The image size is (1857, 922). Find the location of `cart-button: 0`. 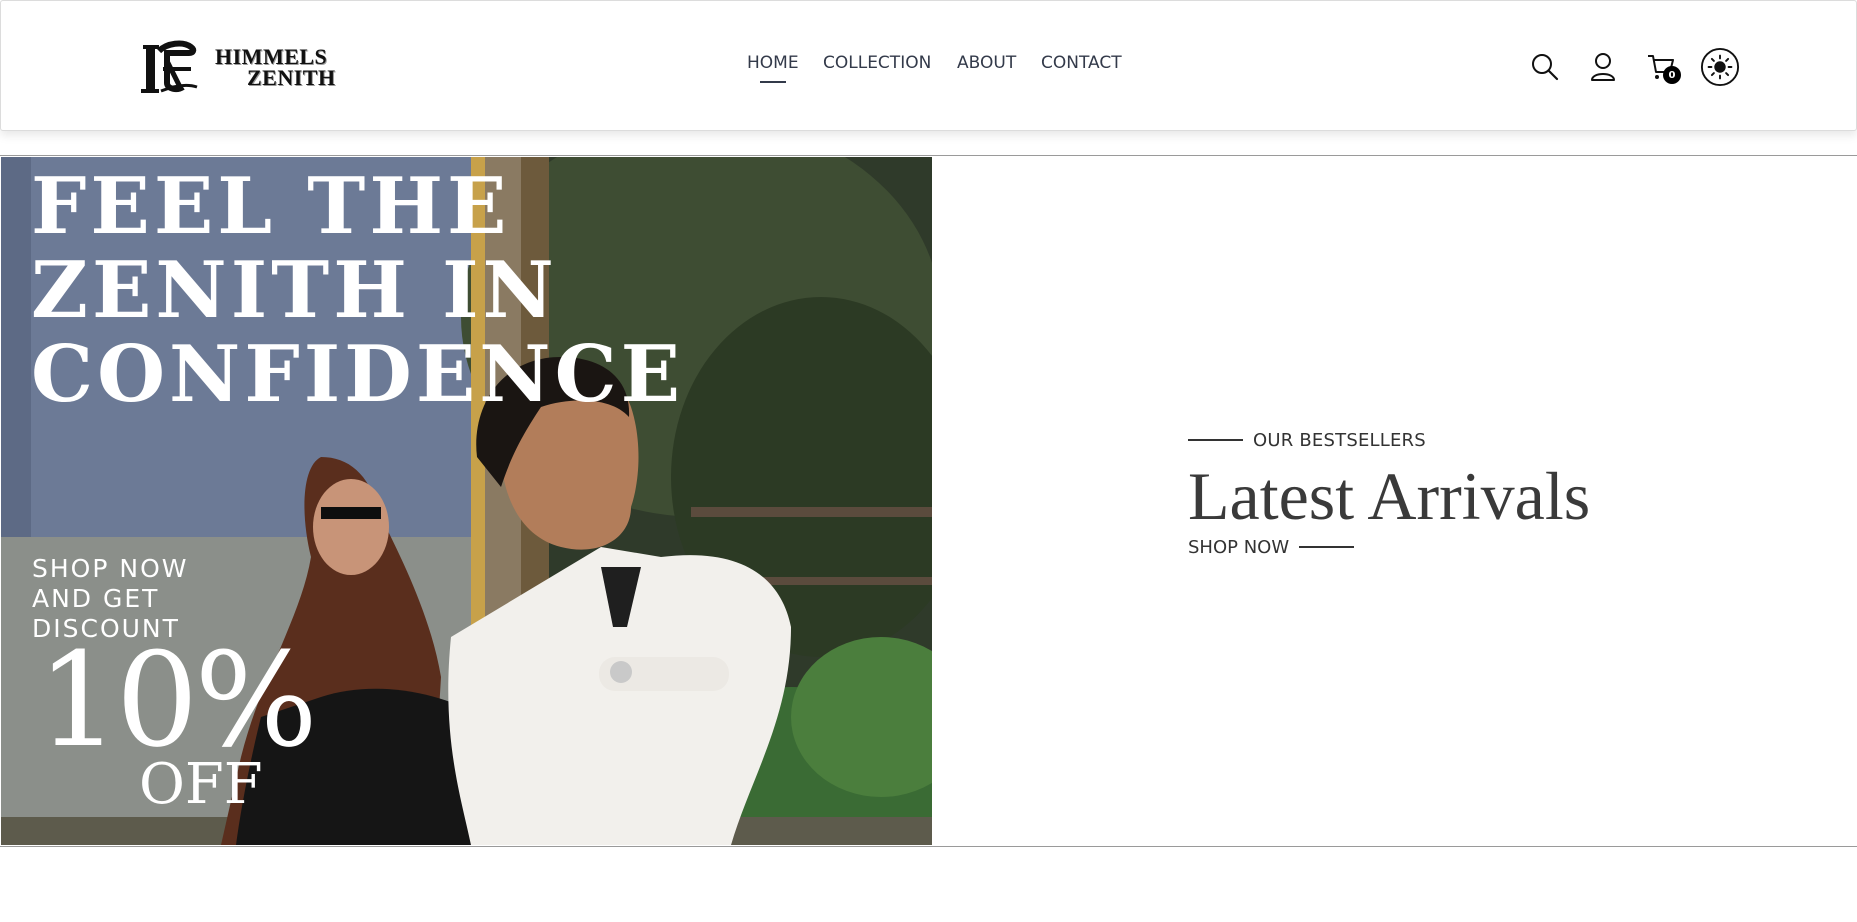

cart-button: 0 is located at coordinates (1661, 67).